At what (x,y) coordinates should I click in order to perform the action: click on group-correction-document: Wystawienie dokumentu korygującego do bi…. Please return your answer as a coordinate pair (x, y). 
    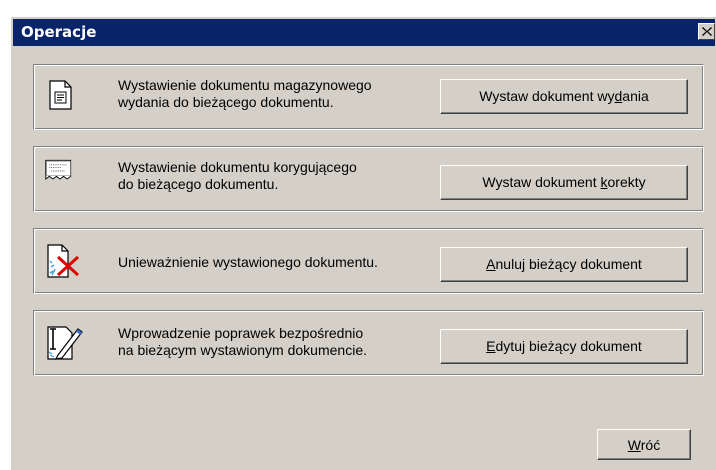
    Looking at the image, I should click on (368, 179).